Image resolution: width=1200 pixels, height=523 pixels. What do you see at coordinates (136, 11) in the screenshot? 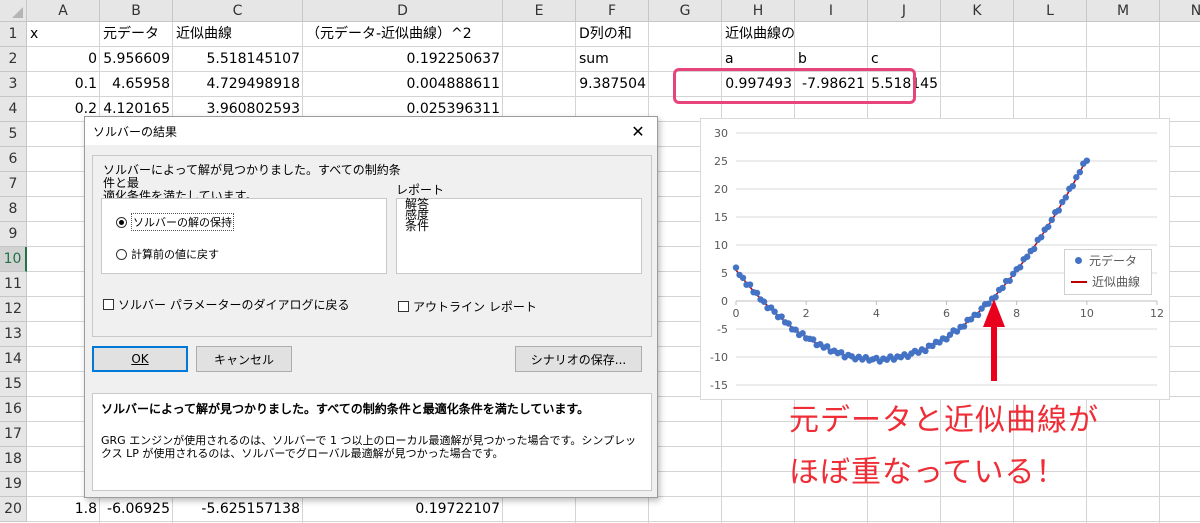
I see `column-header-b: B` at bounding box center [136, 11].